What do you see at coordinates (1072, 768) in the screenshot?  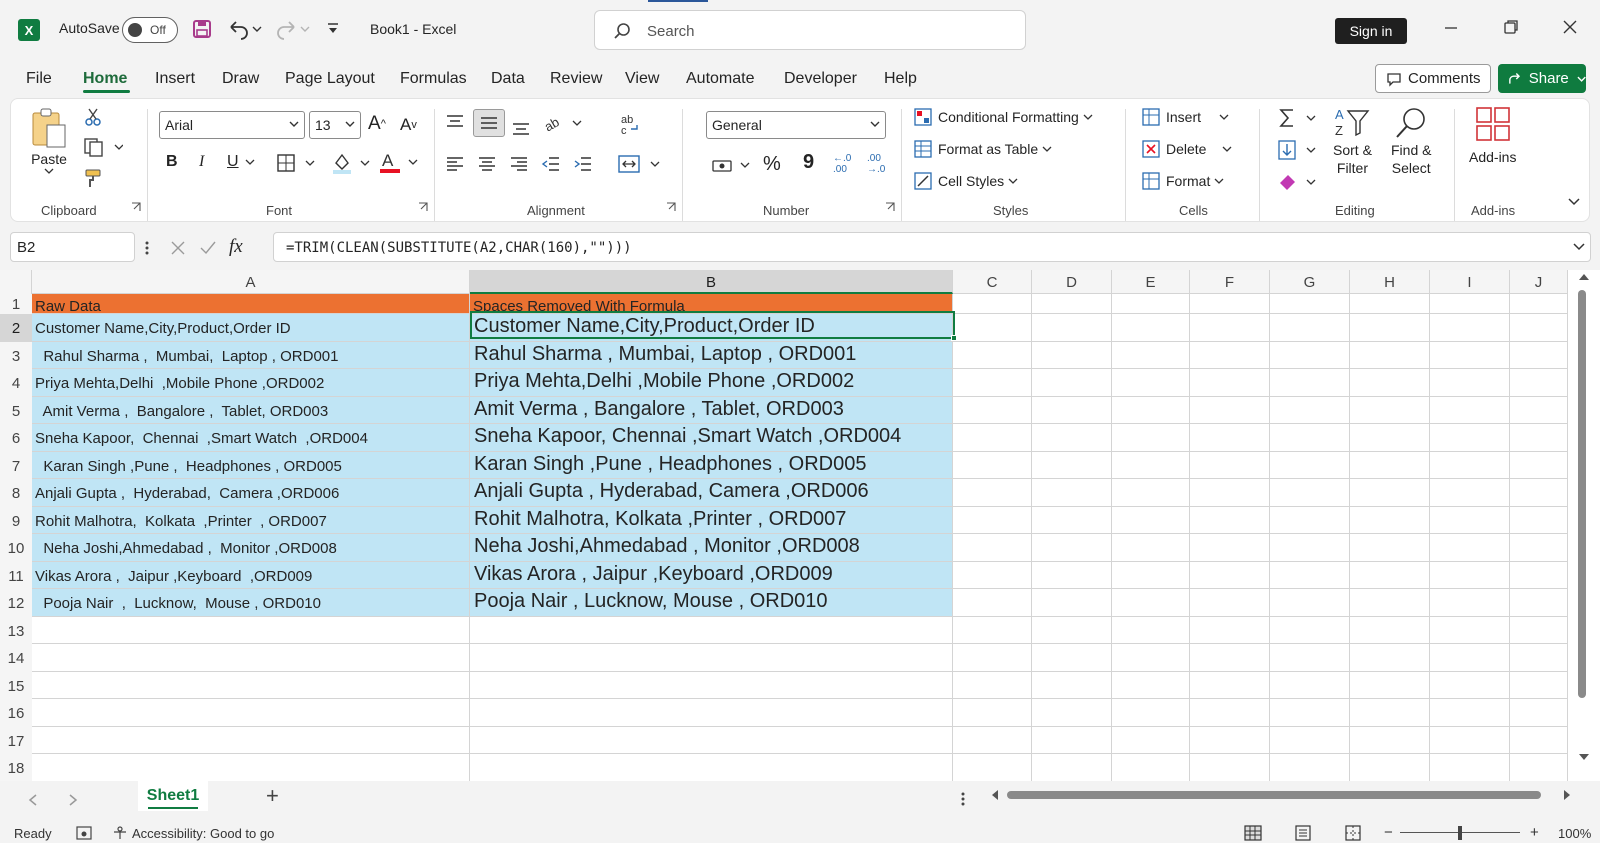 I see `cell-d18` at bounding box center [1072, 768].